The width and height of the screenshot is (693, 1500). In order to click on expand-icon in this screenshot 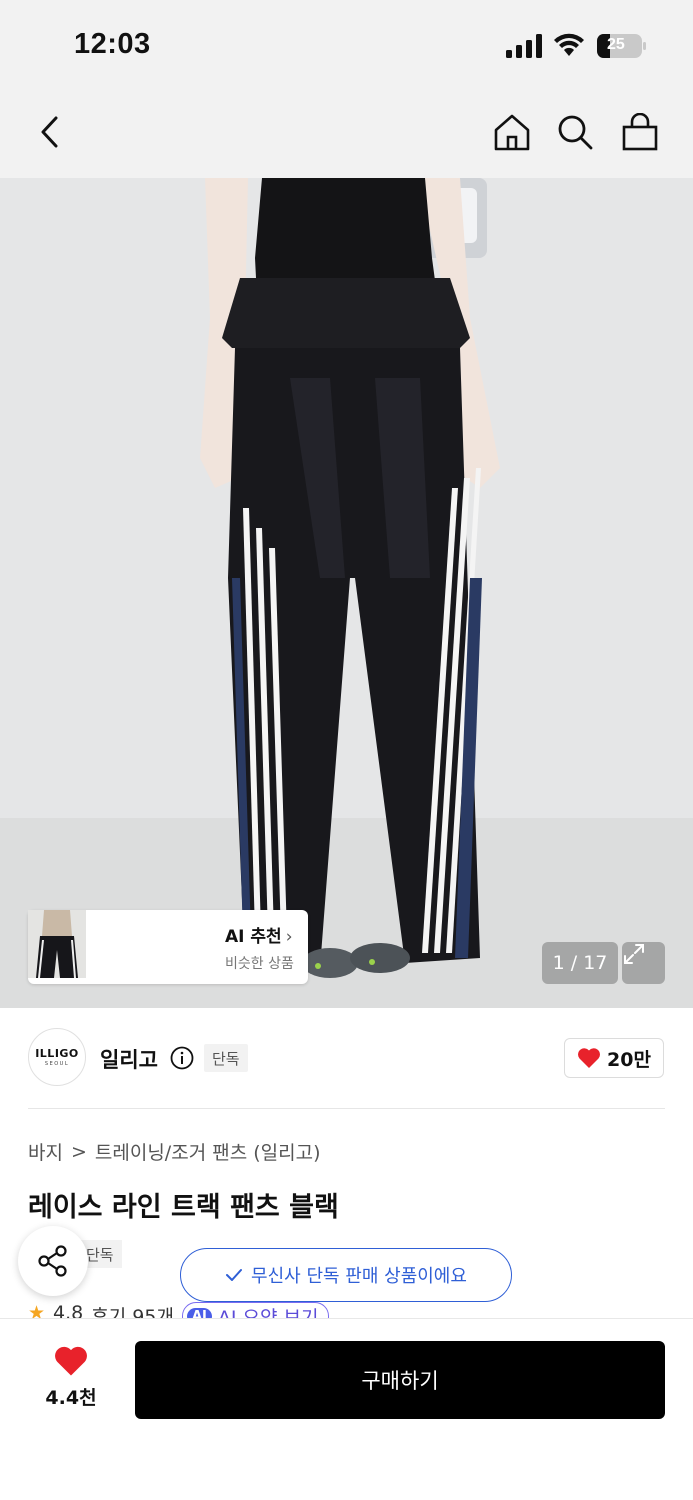, I will do `click(634, 954)`.